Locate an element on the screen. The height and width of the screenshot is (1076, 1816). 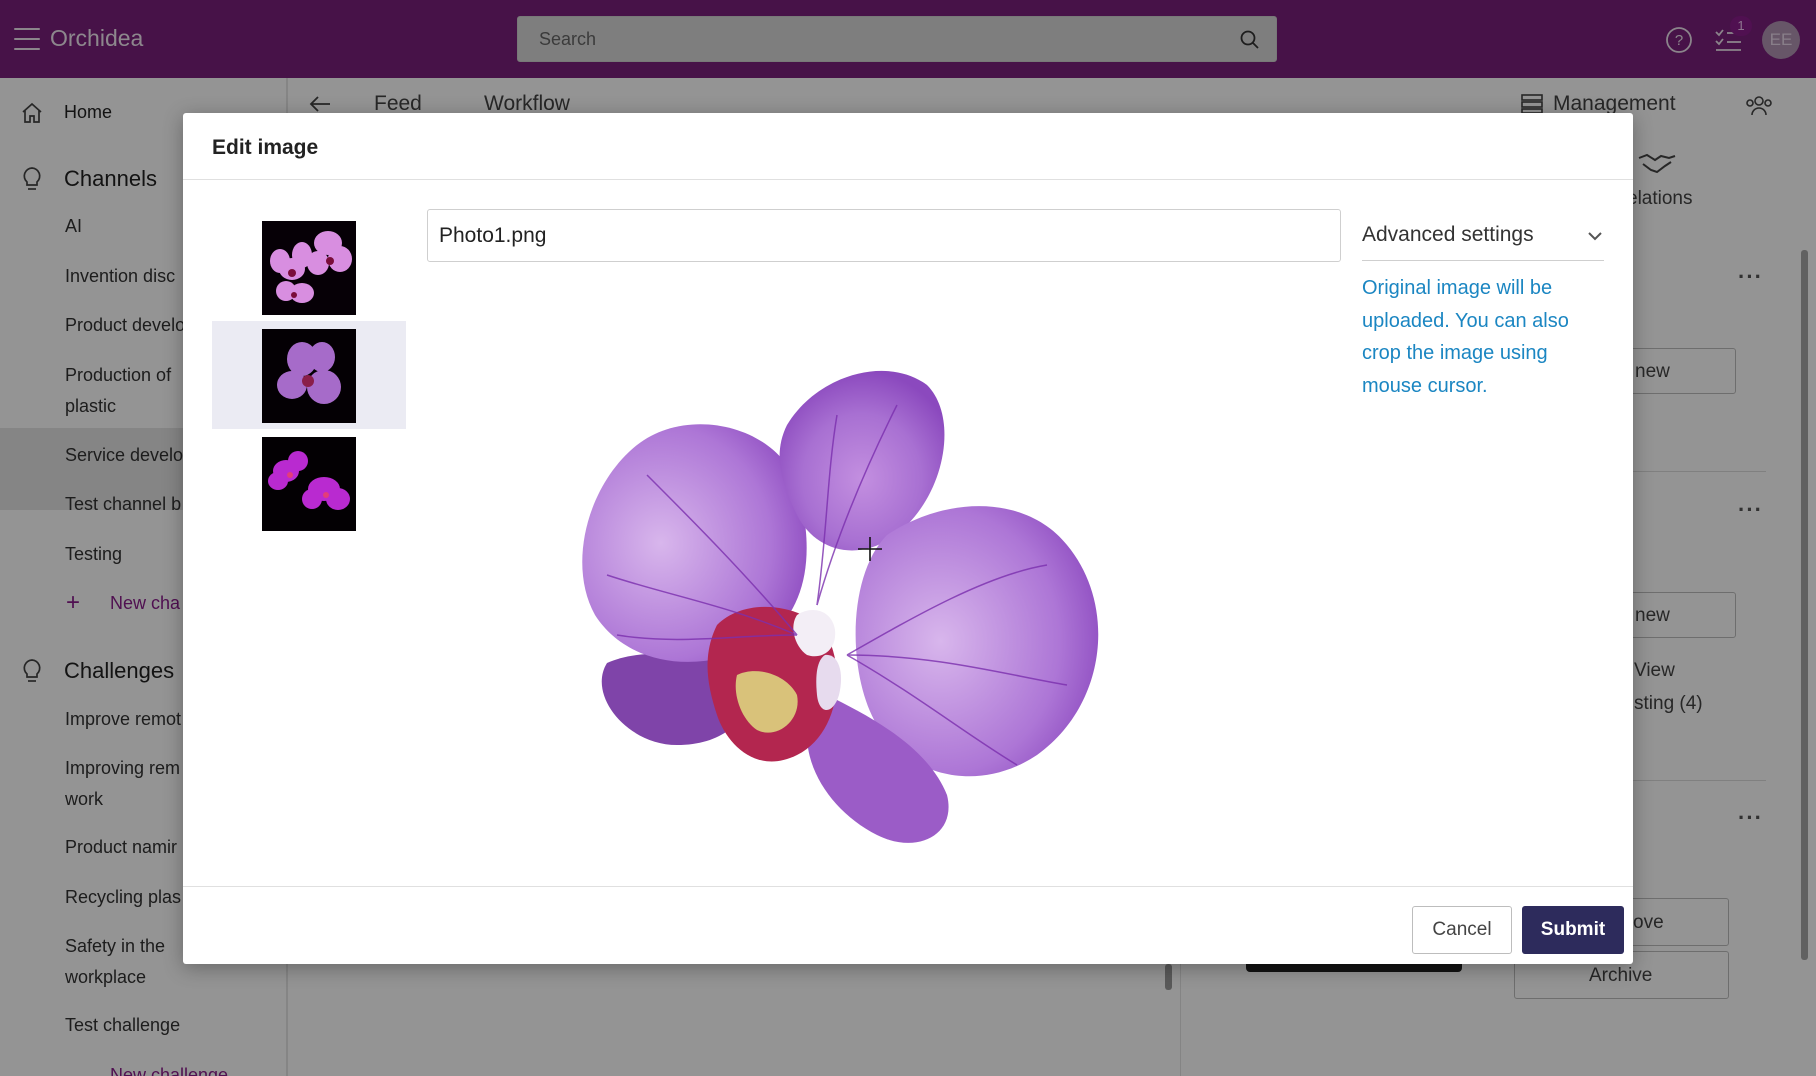
filename-input is located at coordinates (884, 235).